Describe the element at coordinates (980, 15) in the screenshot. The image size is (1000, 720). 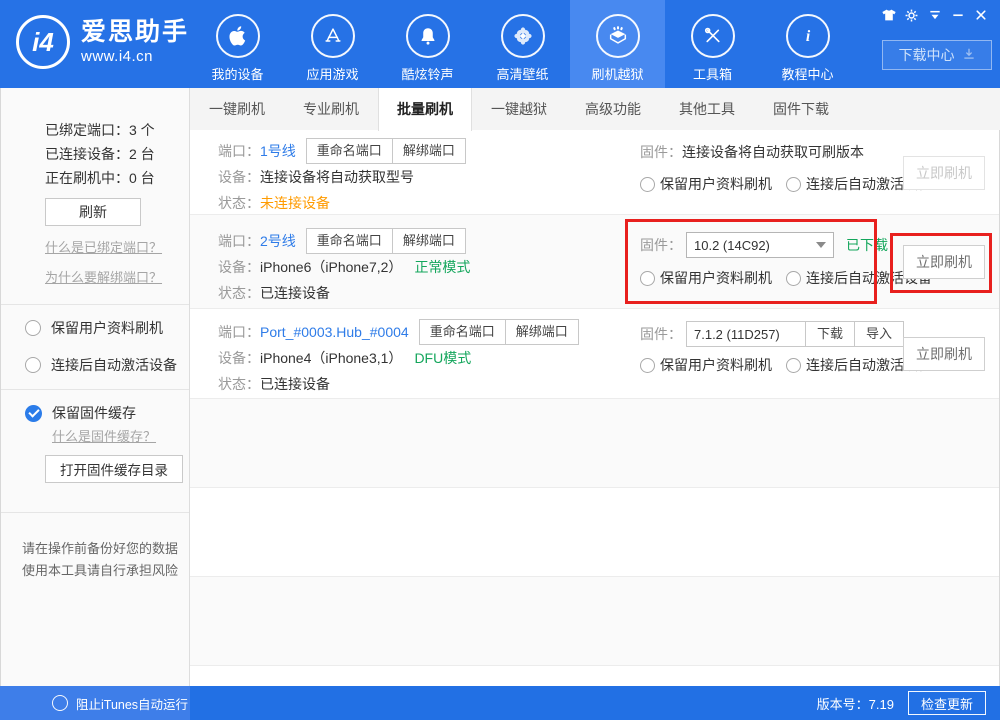
I see `close-icon` at that location.